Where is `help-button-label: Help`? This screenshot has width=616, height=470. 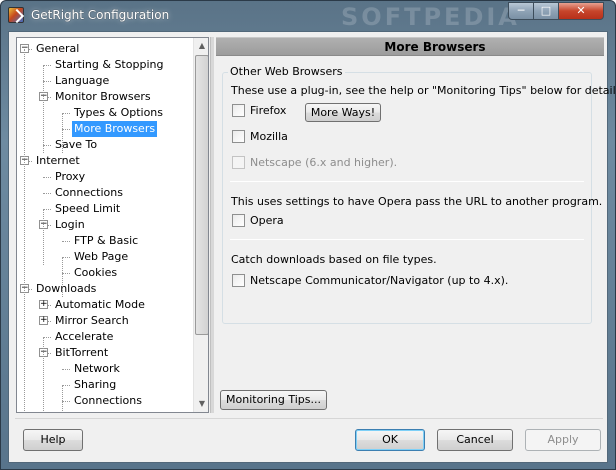
help-button-label: Help is located at coordinates (53, 439).